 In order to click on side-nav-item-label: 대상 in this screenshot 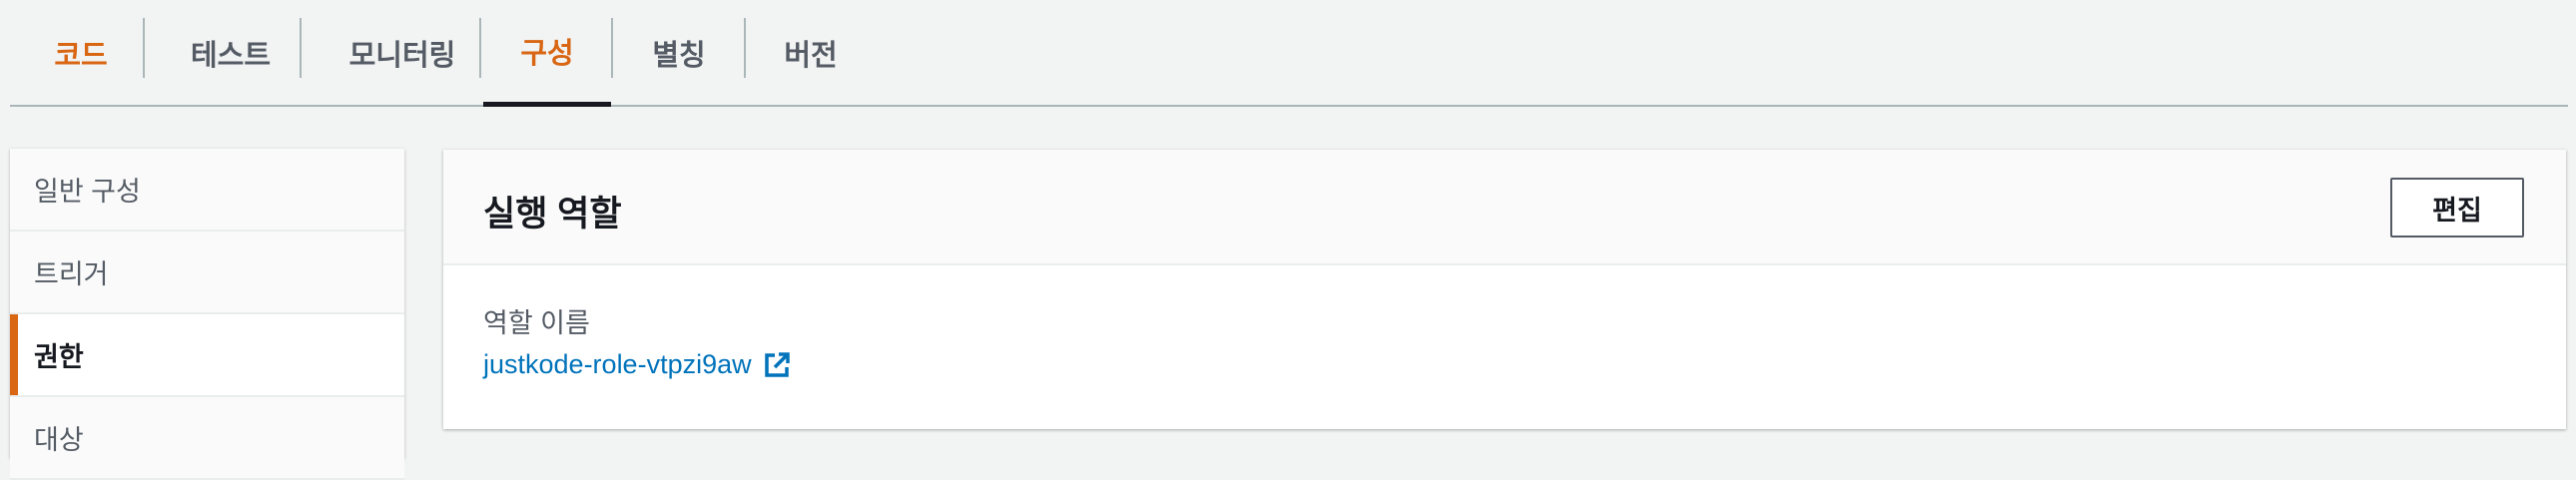, I will do `click(59, 440)`.